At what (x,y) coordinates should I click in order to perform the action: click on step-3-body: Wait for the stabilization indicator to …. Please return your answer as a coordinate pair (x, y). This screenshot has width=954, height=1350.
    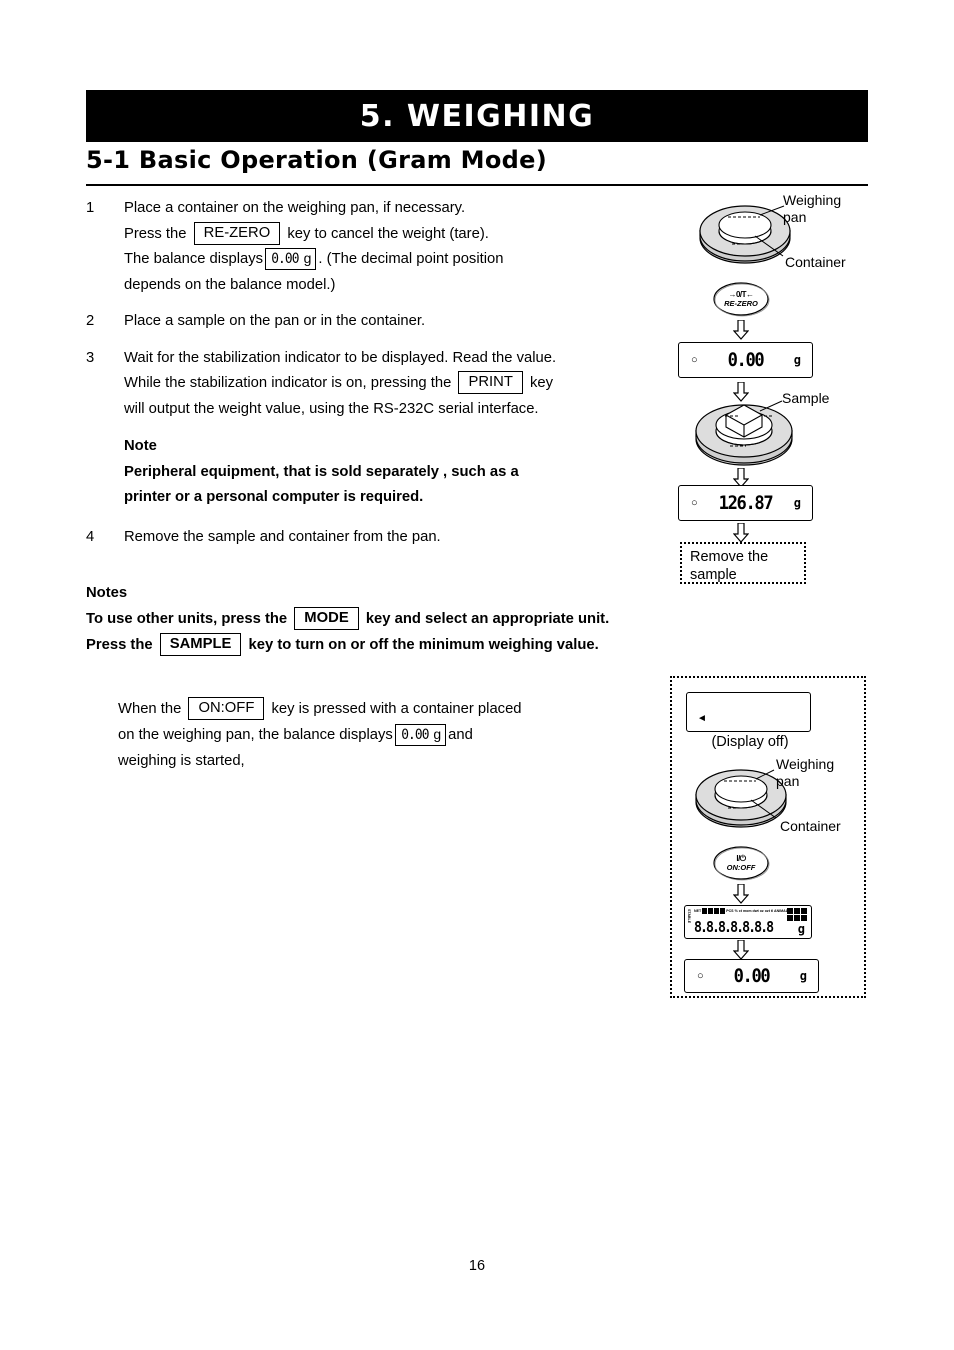
    Looking at the image, I should click on (388, 384).